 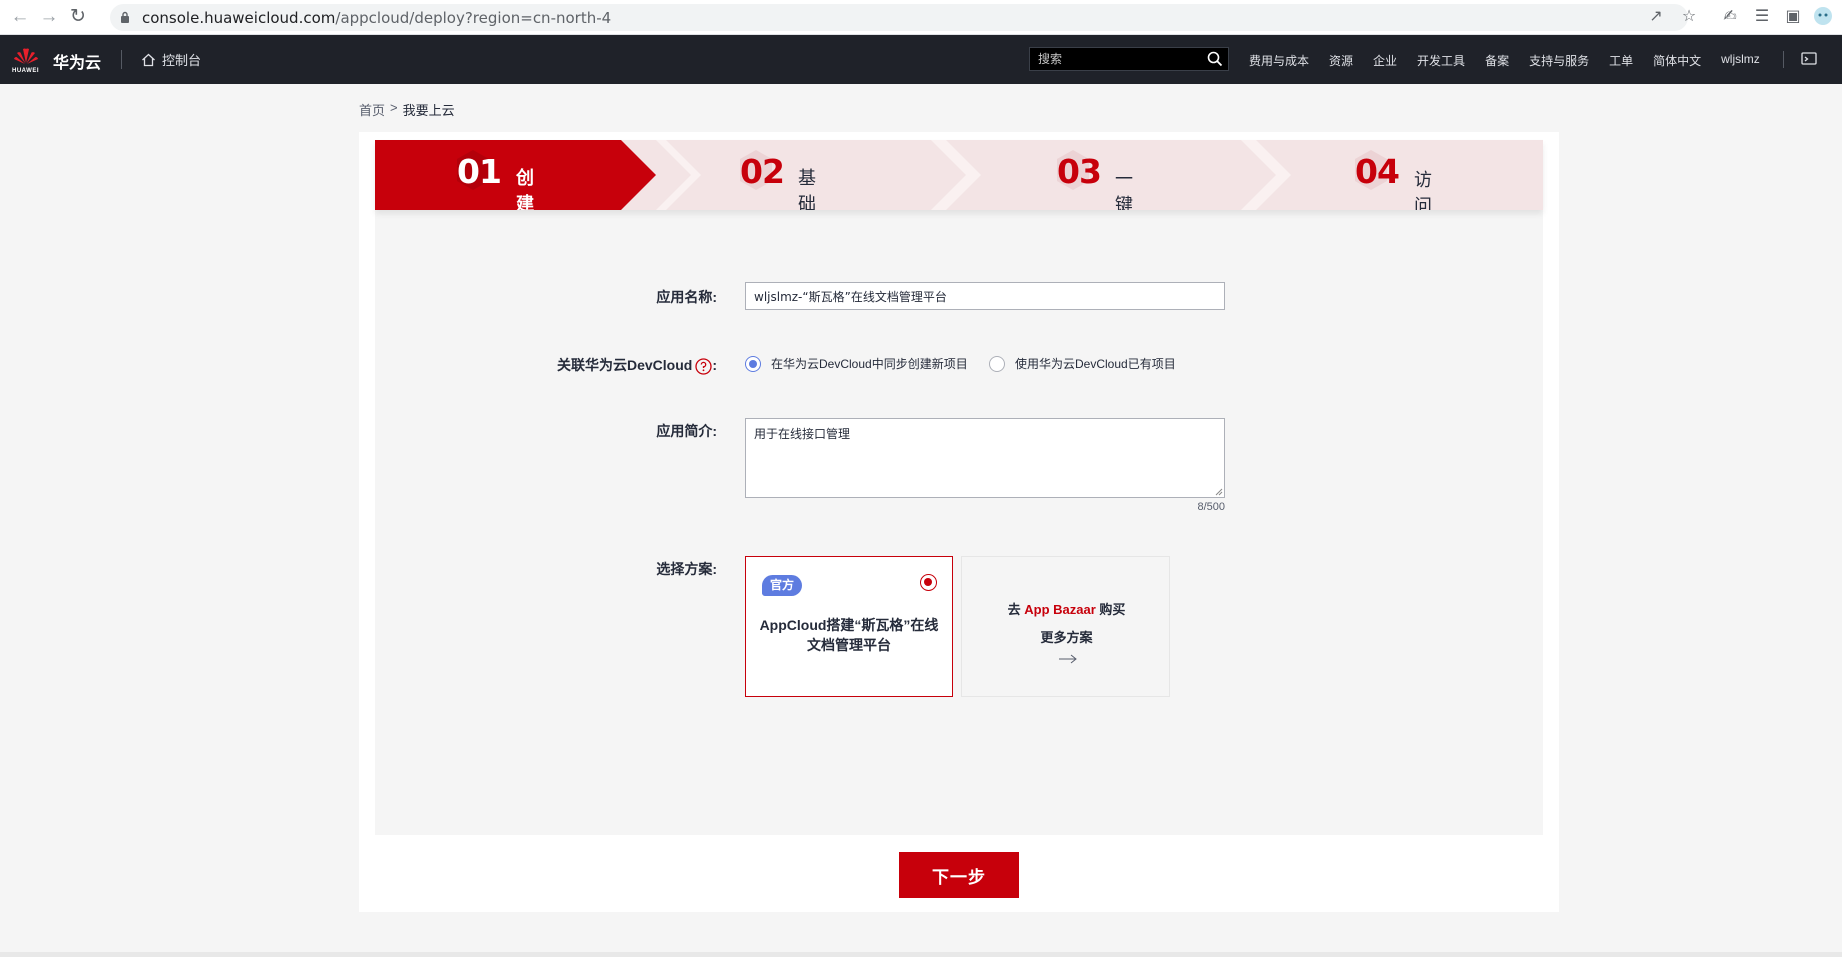 What do you see at coordinates (714, 365) in the screenshot?
I see `devcloud-colon: :` at bounding box center [714, 365].